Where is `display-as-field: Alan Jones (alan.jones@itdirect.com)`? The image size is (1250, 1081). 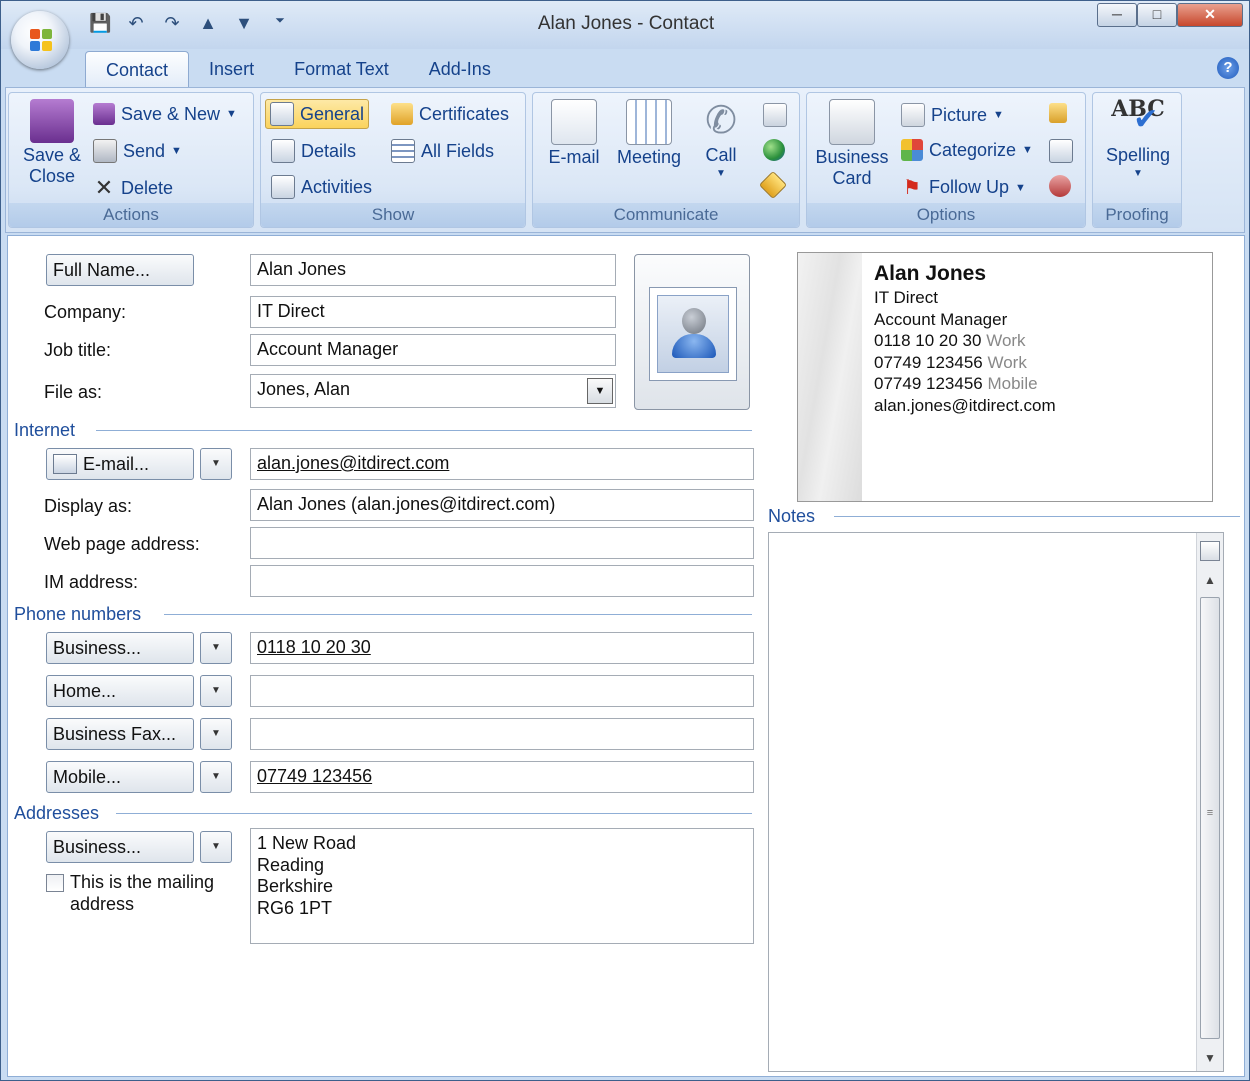 display-as-field: Alan Jones (alan.jones@itdirect.com) is located at coordinates (502, 505).